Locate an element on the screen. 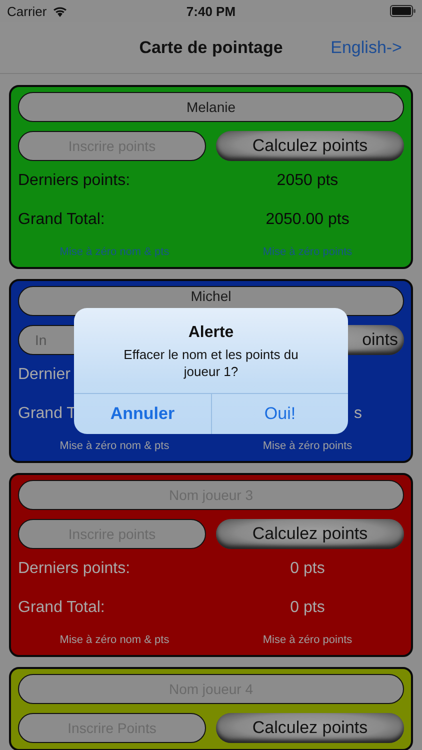 The height and width of the screenshot is (750, 422). stat-label: Dernier is located at coordinates (44, 375).